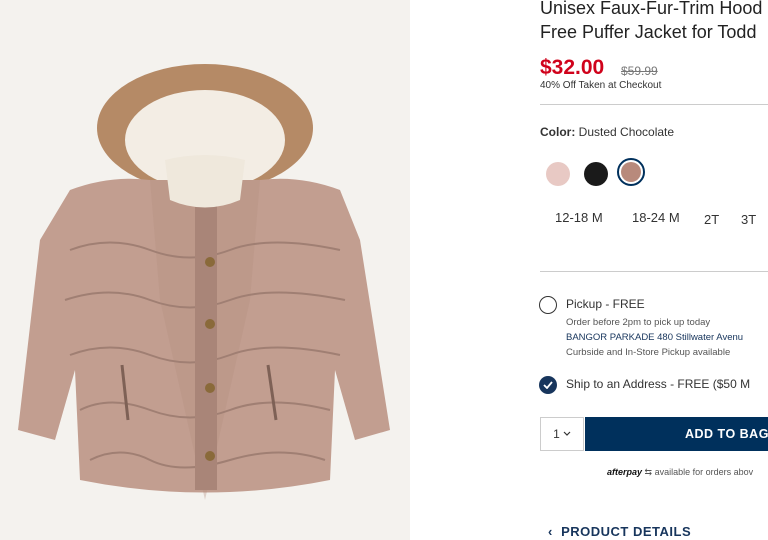 This screenshot has width=768, height=540. I want to click on afterpay-icon: ⇆, so click(648, 472).